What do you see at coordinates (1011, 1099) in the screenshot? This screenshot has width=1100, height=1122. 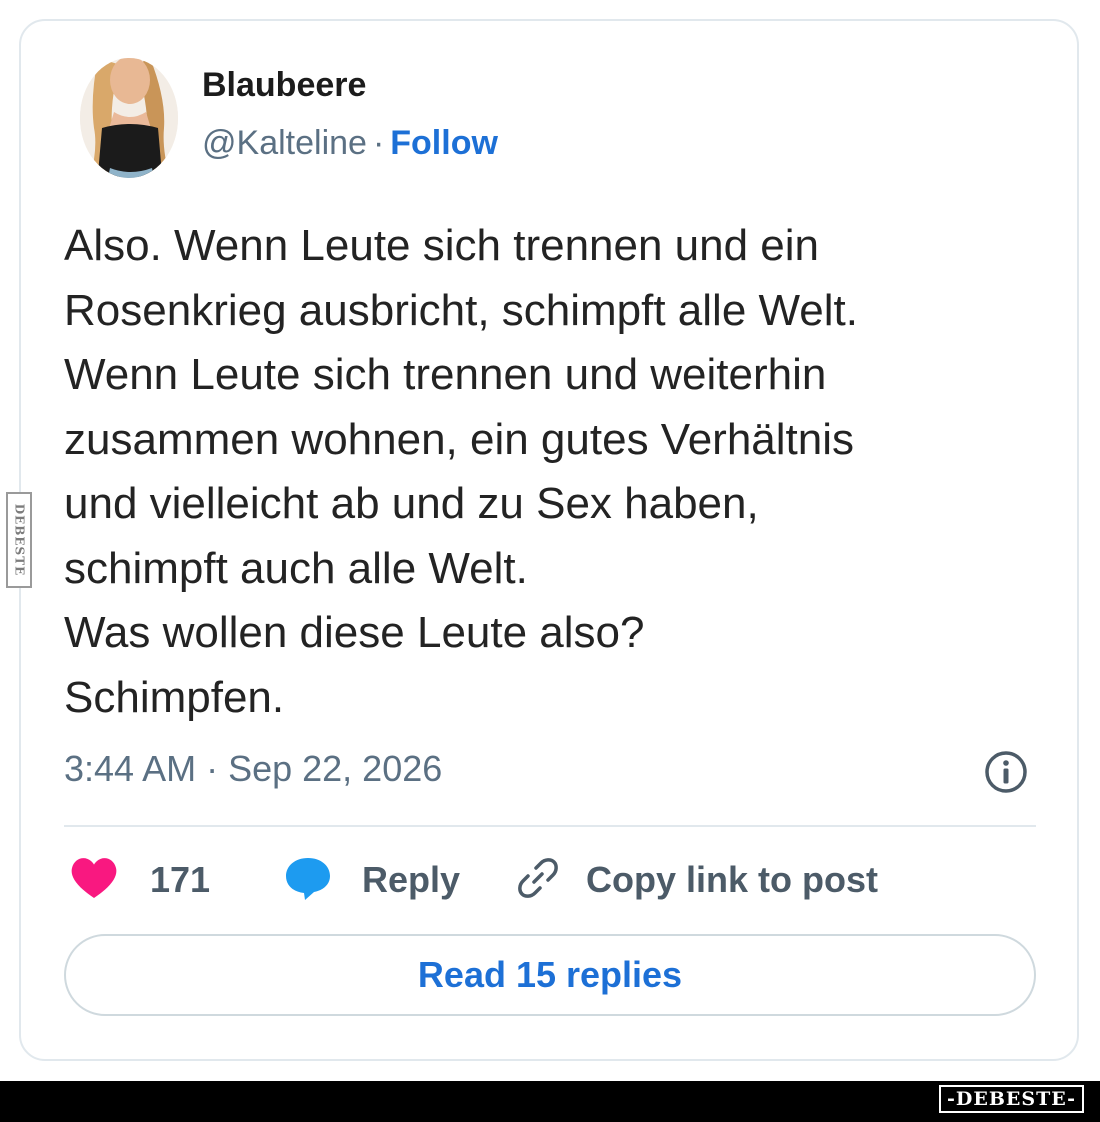 I see `debeste-logo: -DEBESTE-` at bounding box center [1011, 1099].